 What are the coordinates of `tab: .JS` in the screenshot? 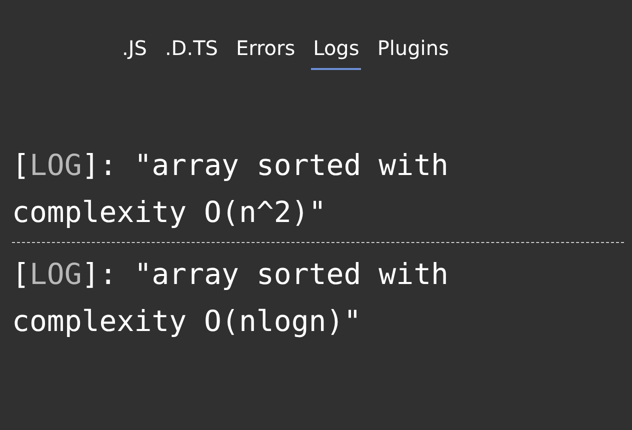 It's located at (134, 50).